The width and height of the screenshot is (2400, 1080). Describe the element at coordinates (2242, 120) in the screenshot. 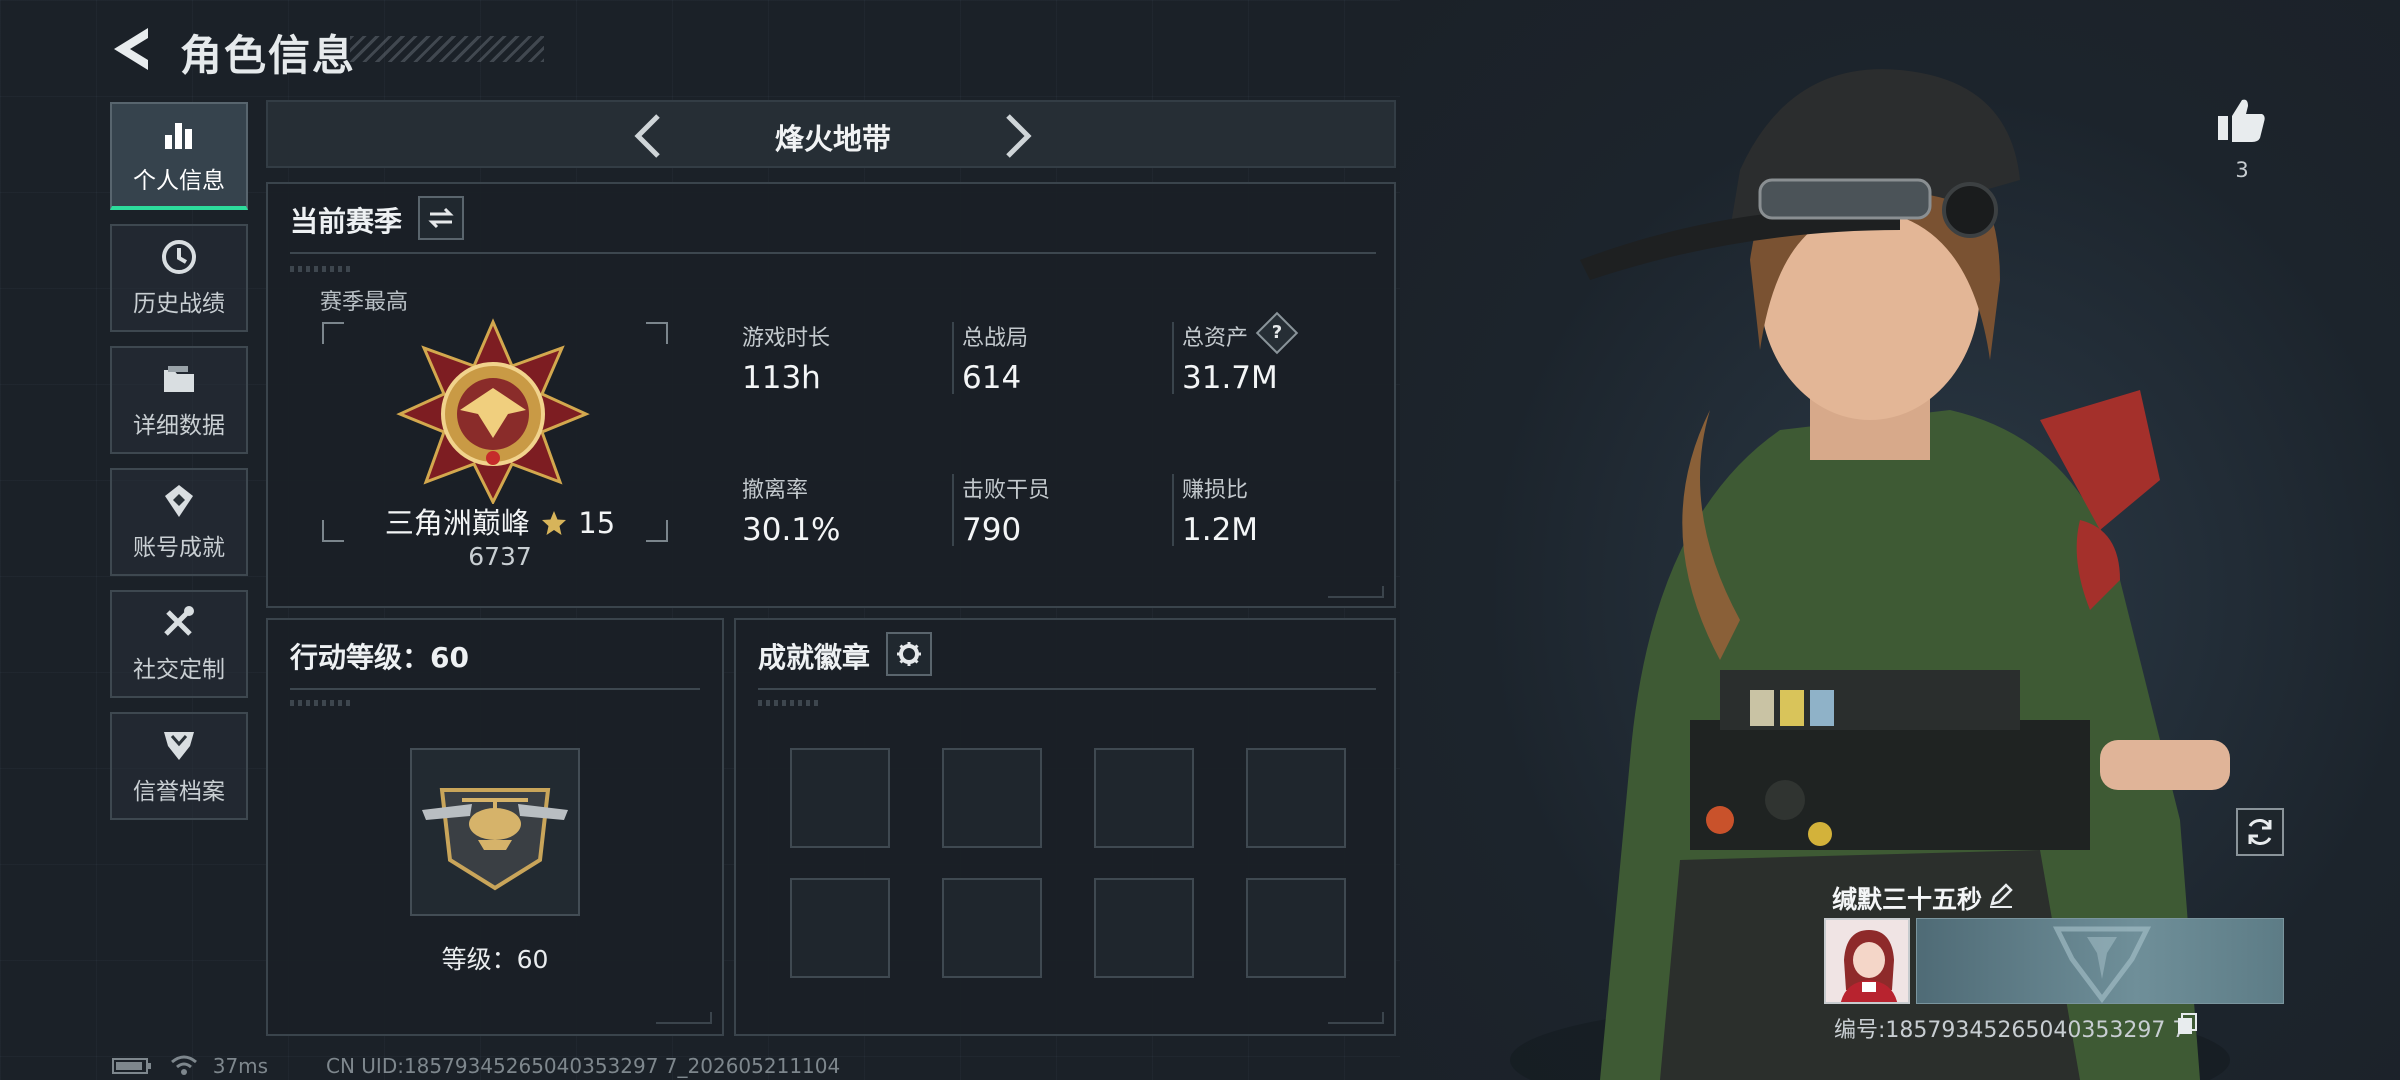

I see `thumbs-up-icon` at that location.